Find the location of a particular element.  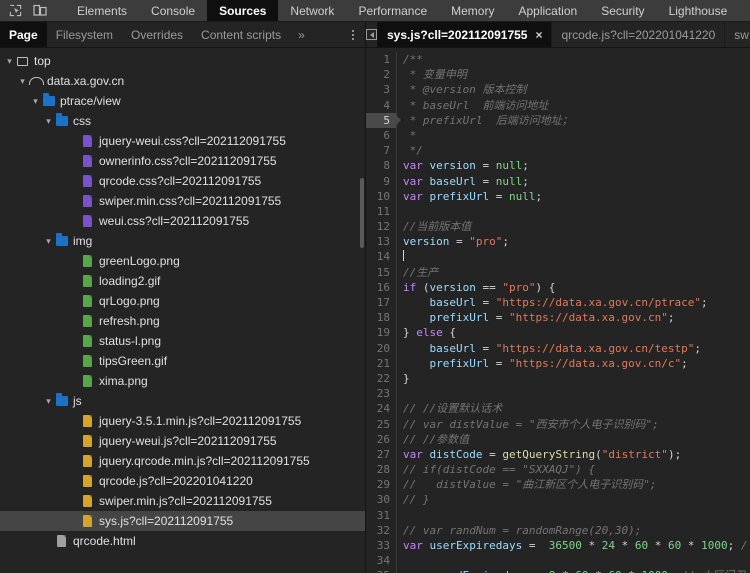

tree-item: jquery.qrcode.min.js?cll=202112091755 is located at coordinates (182, 461).